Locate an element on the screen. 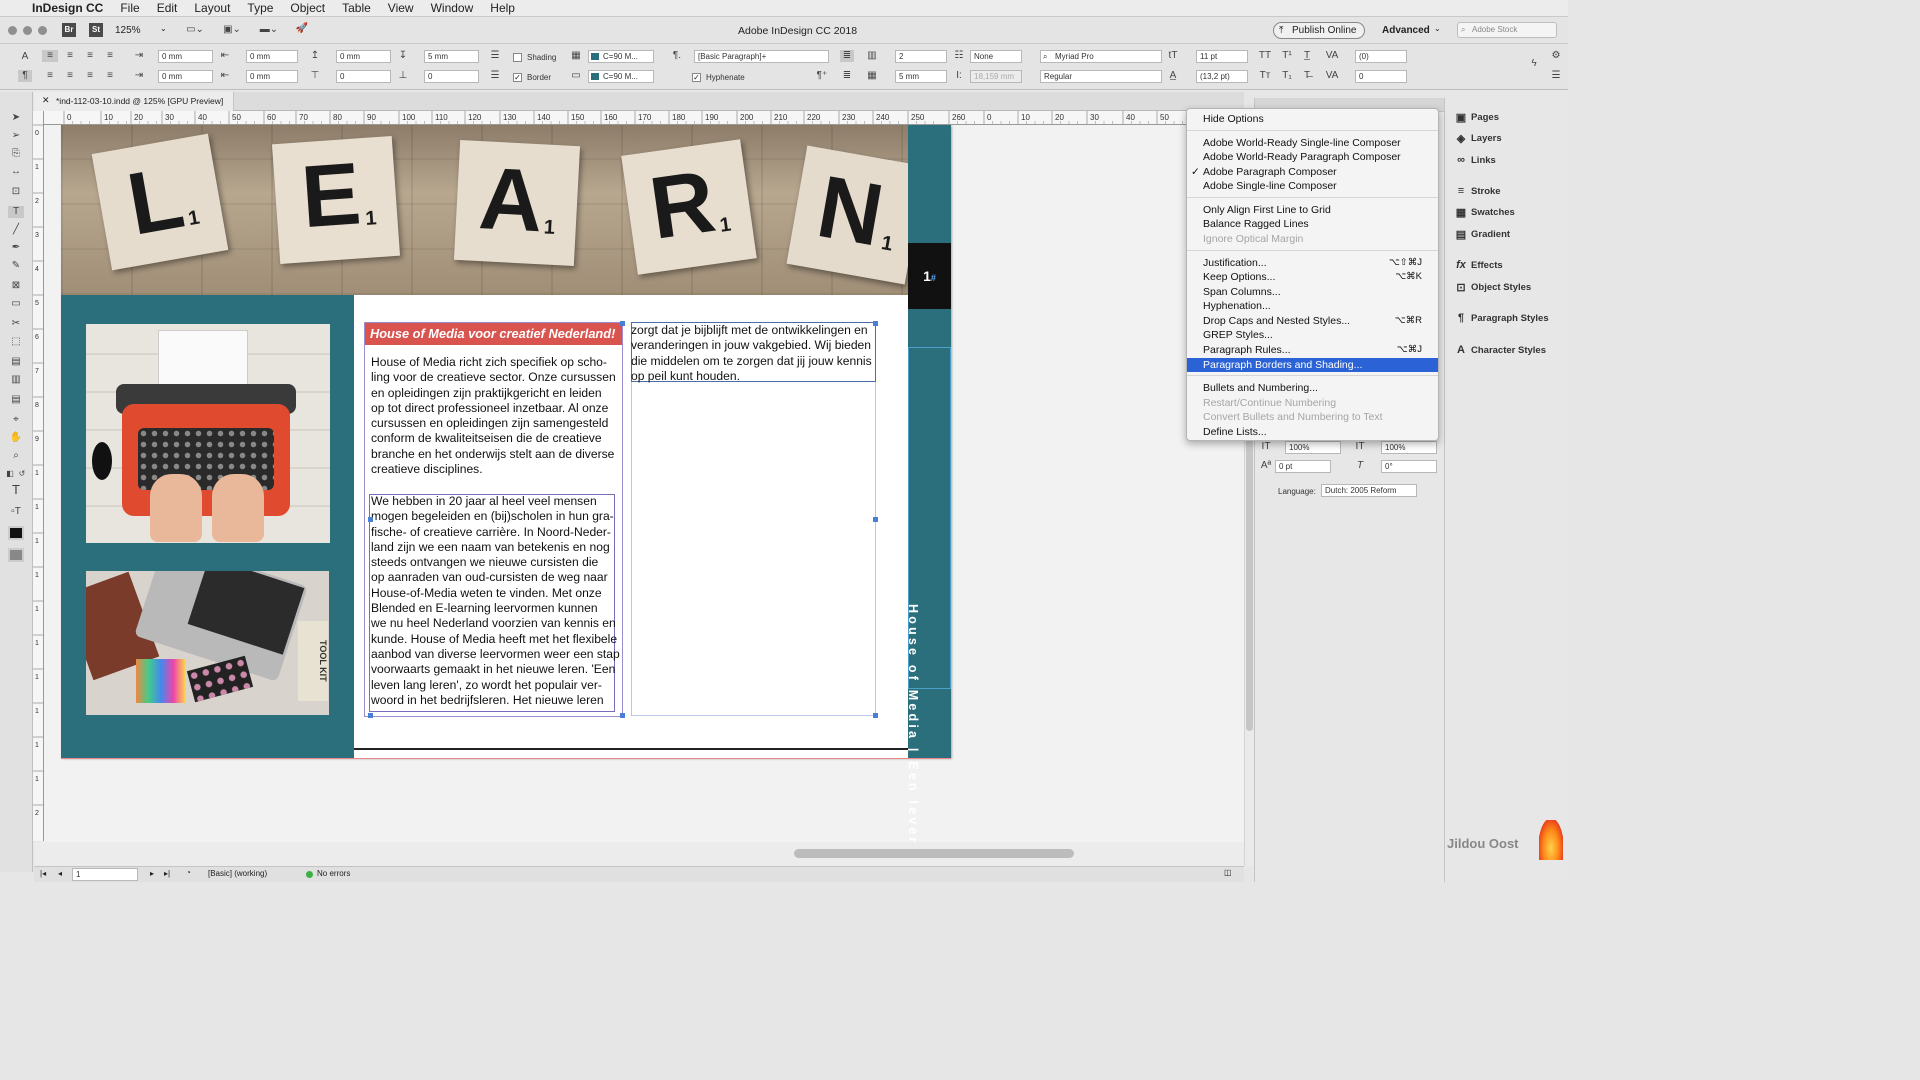 The width and height of the screenshot is (1920, 1080). gutter-field: 5 mm is located at coordinates (921, 76).